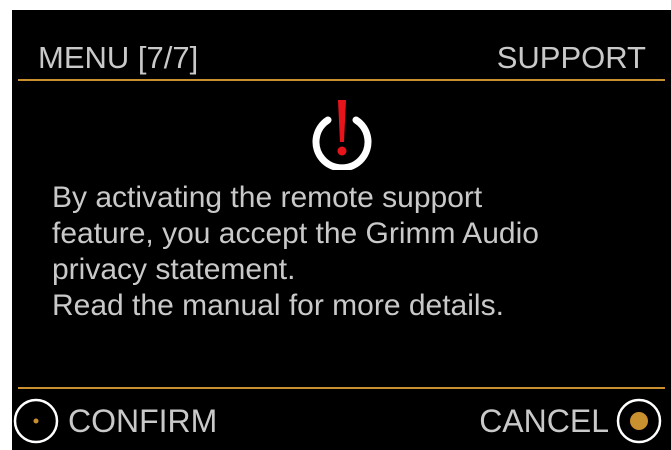  I want to click on footer-divider, so click(341, 388).